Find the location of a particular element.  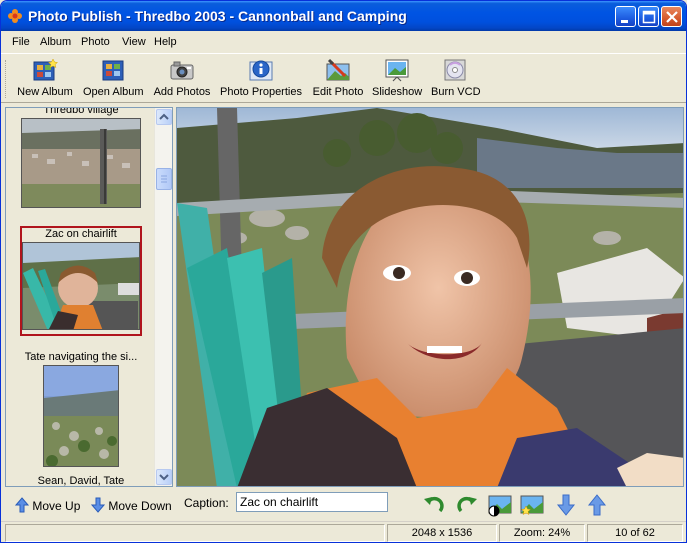

edit-photo-button: Edit Photo is located at coordinates (338, 80).